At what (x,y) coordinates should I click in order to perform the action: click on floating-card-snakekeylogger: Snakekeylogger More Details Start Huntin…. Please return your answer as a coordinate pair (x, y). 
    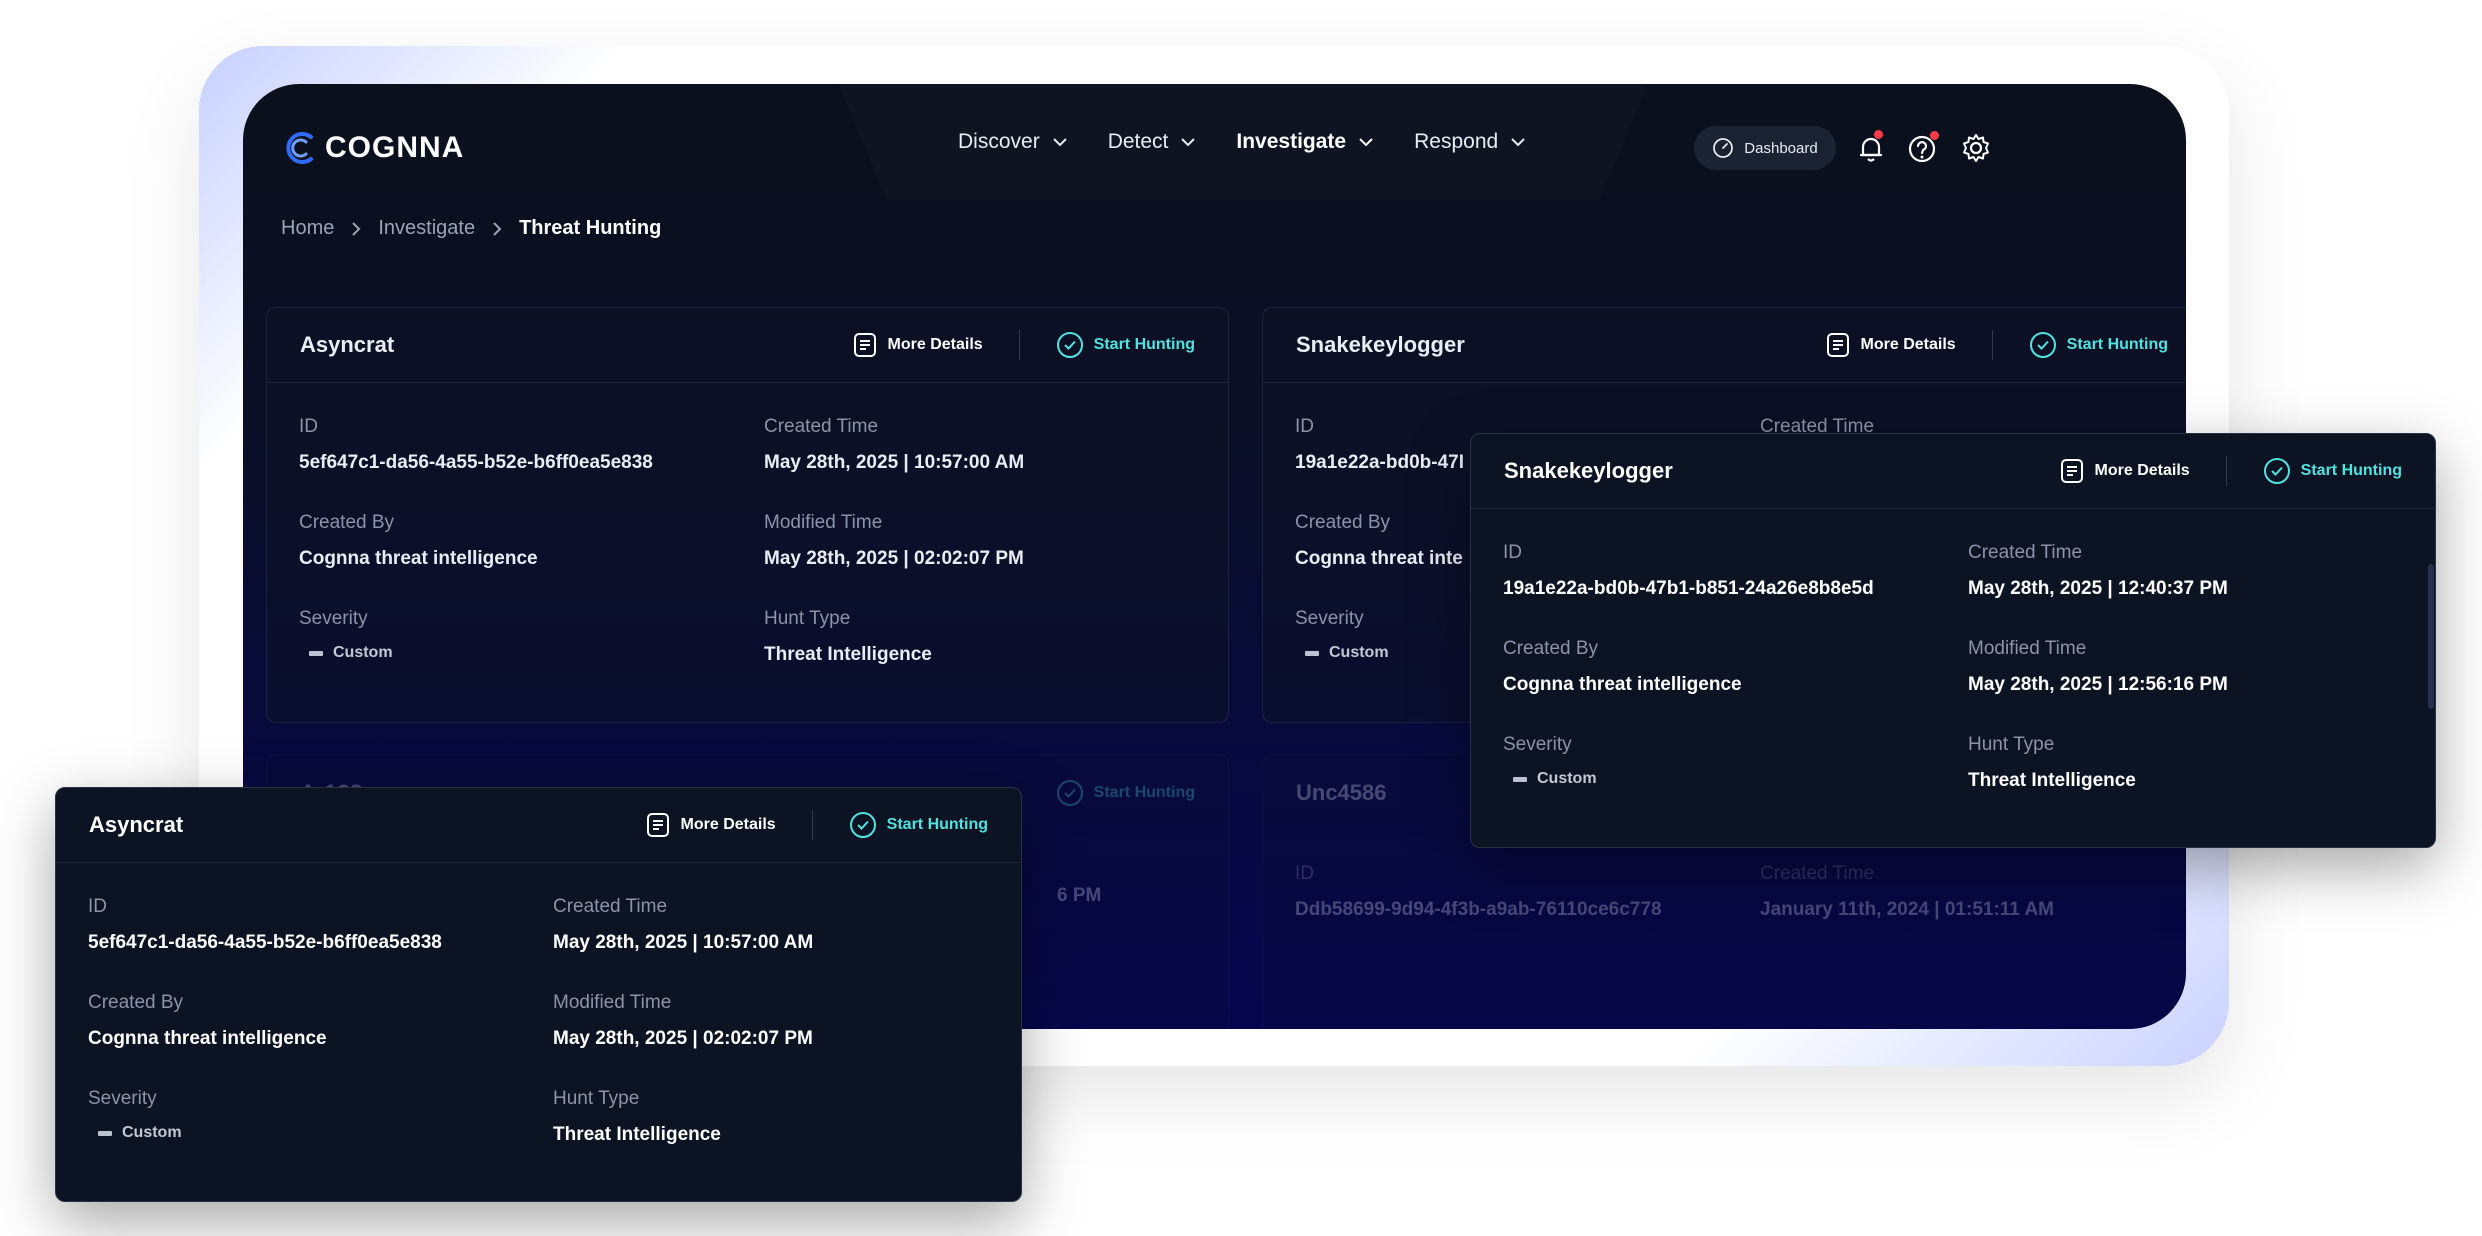
    Looking at the image, I should click on (1953, 640).